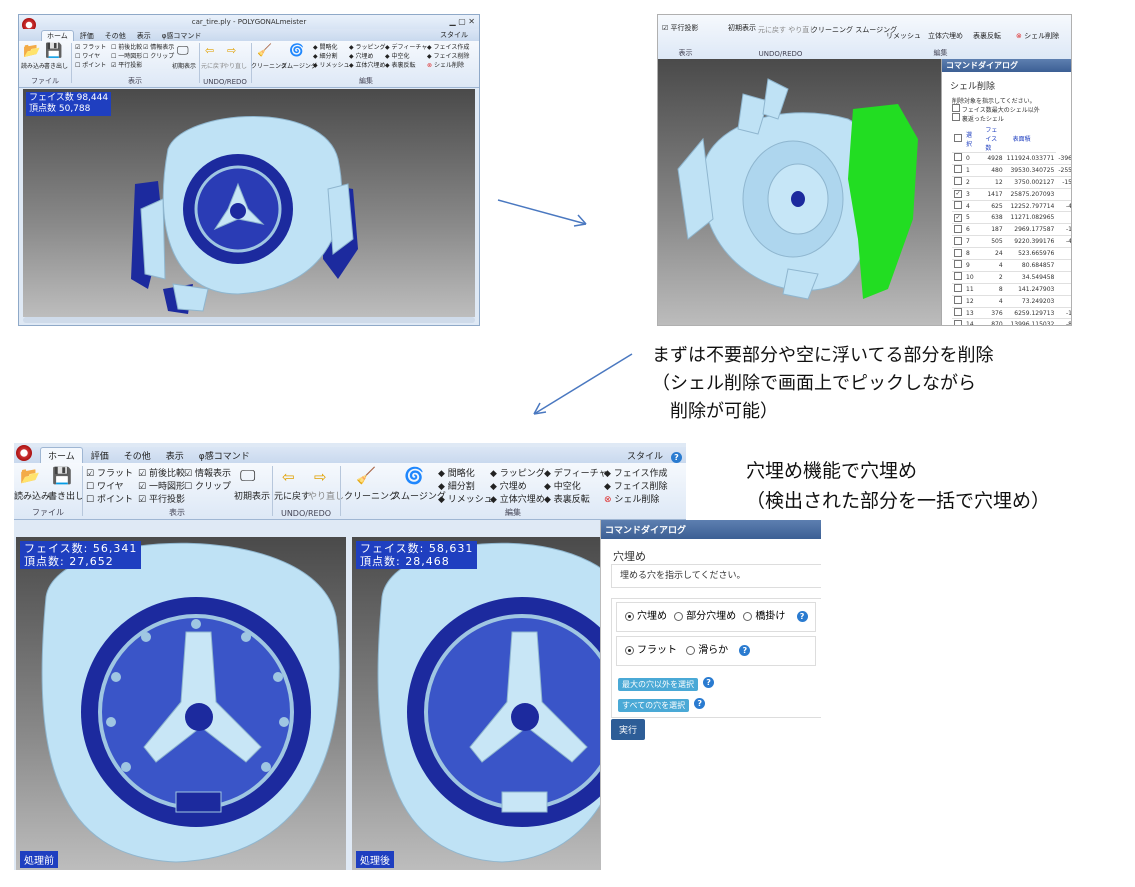 This screenshot has height=887, width=1135. What do you see at coordinates (371, 495) in the screenshot?
I see `cleaning-button: クリーニング` at bounding box center [371, 495].